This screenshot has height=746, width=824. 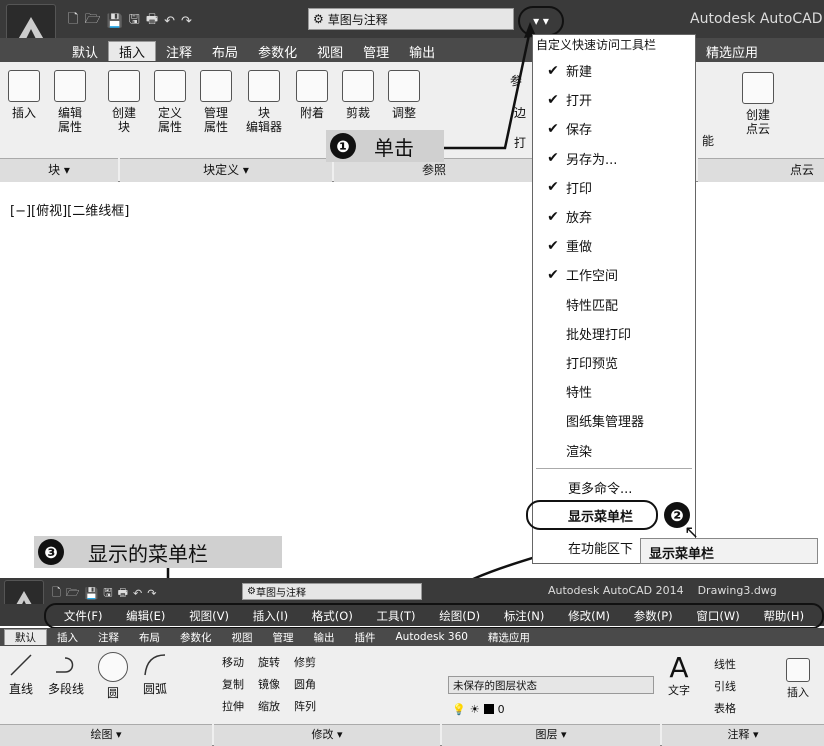 I want to click on bottom-window-title: Autodesk AutoCAD 2014 Drawing3.dwg, so click(x=662, y=590).